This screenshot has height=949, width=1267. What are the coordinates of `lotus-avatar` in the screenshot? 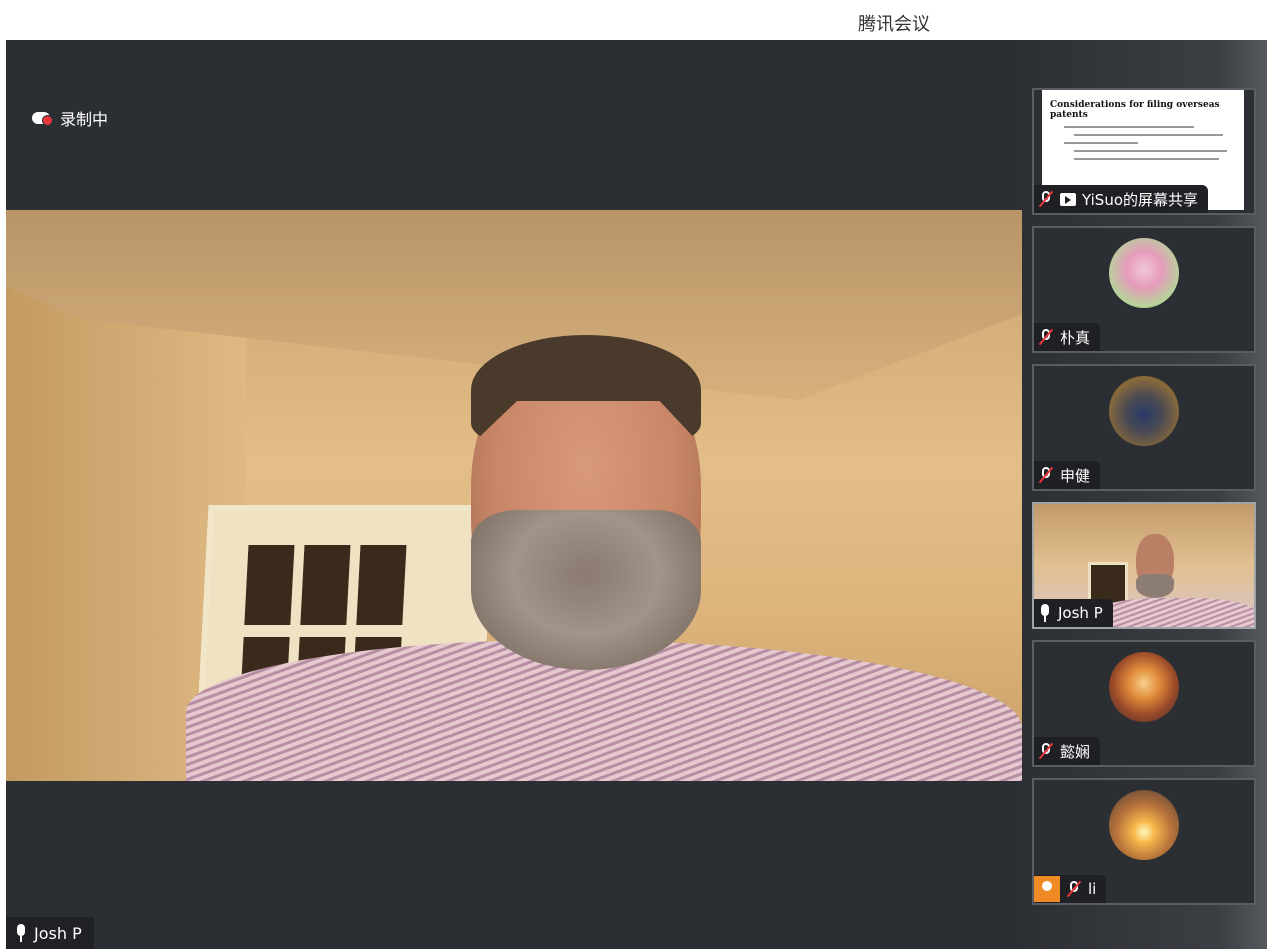 It's located at (1144, 273).